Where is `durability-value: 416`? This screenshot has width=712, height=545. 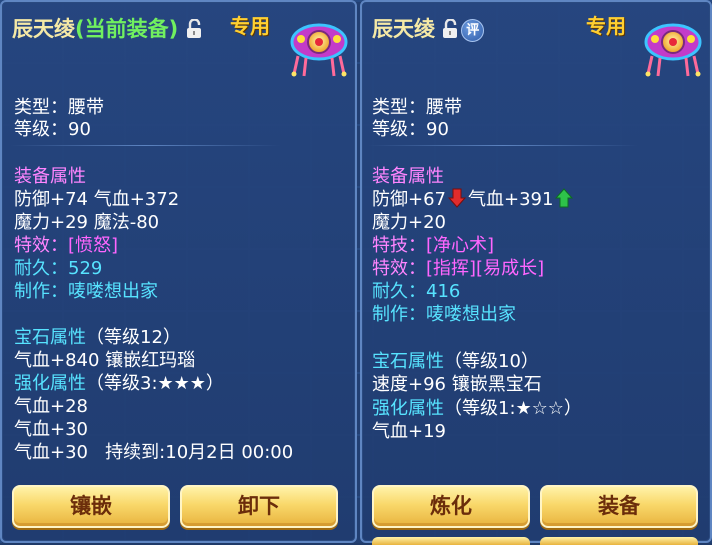 durability-value: 416 is located at coordinates (443, 291).